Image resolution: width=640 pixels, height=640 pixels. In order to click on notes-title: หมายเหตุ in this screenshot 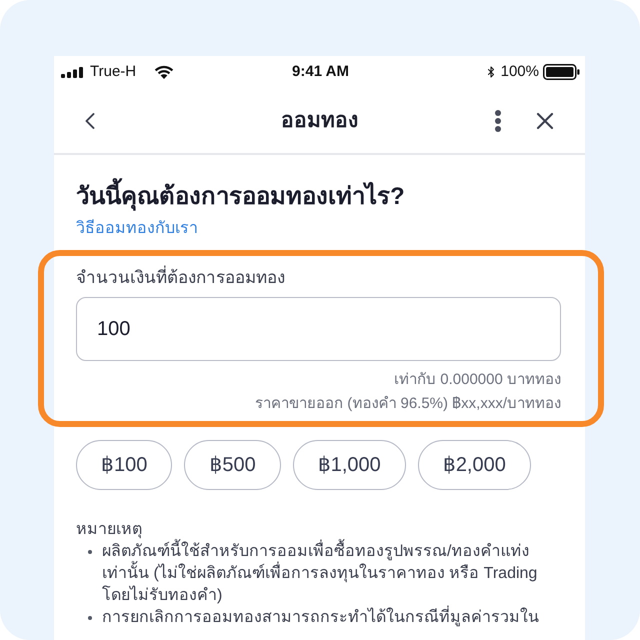, I will do `click(109, 529)`.